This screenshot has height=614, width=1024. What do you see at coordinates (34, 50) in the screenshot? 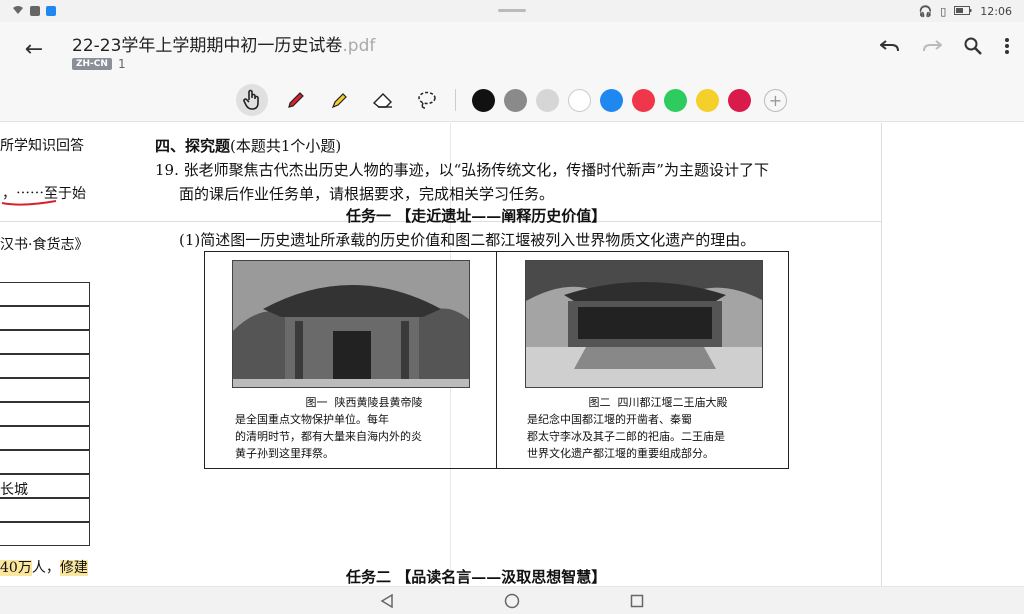
I see `back-arrow-icon: ←` at bounding box center [34, 50].